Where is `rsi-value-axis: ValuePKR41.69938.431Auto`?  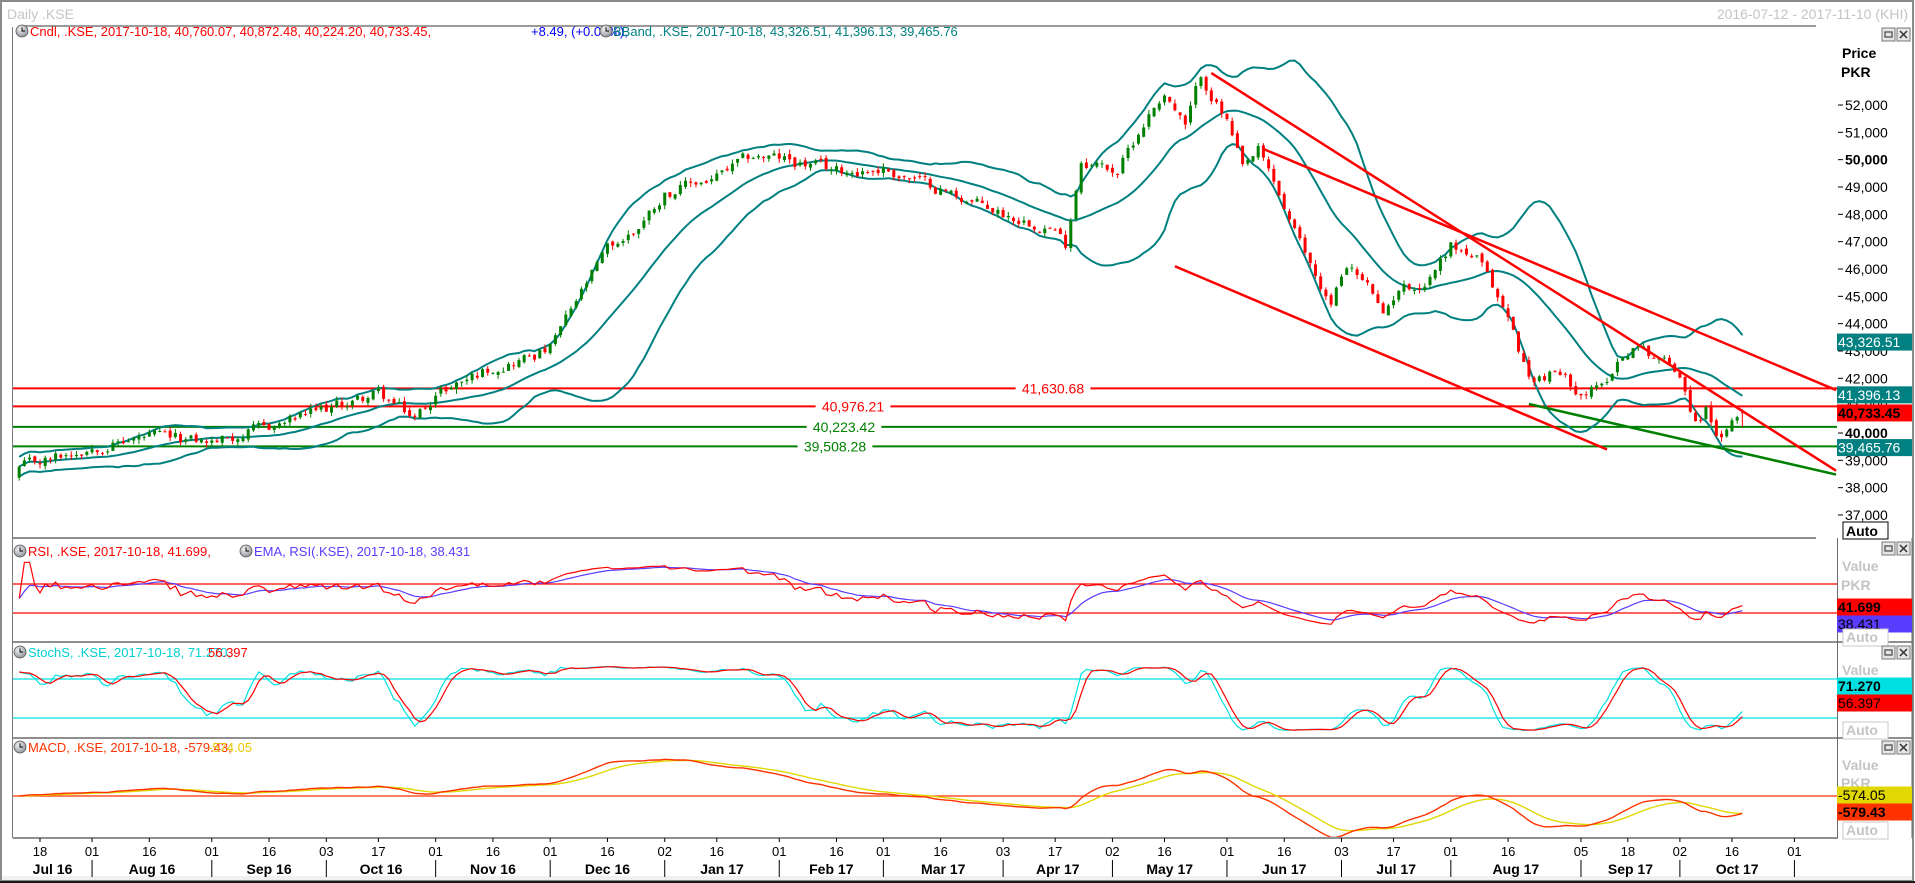
rsi-value-axis: ValuePKR41.69938.431Auto is located at coordinates (1874, 602).